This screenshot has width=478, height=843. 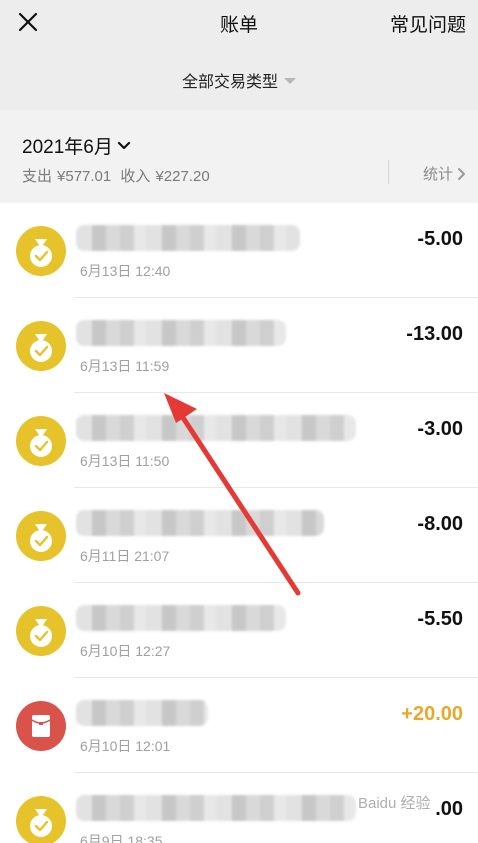 I want to click on transaction-time: 6月13日 11:59, so click(x=125, y=366).